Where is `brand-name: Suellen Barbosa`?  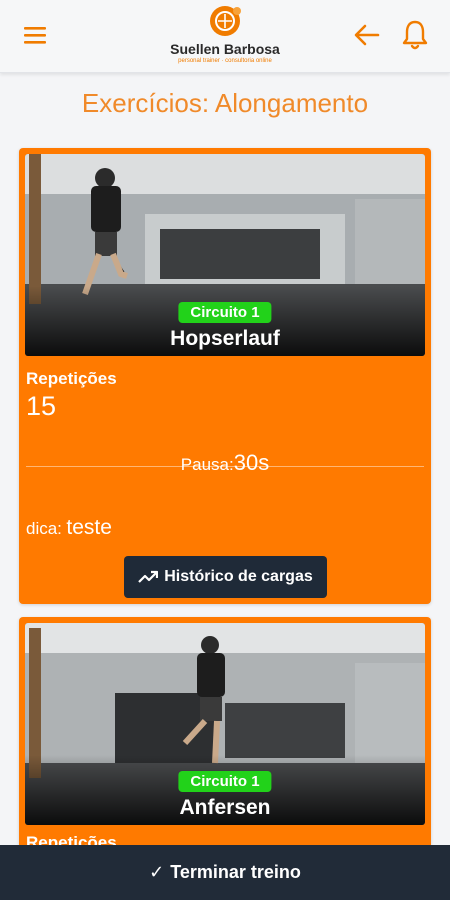
brand-name: Suellen Barbosa is located at coordinates (225, 49).